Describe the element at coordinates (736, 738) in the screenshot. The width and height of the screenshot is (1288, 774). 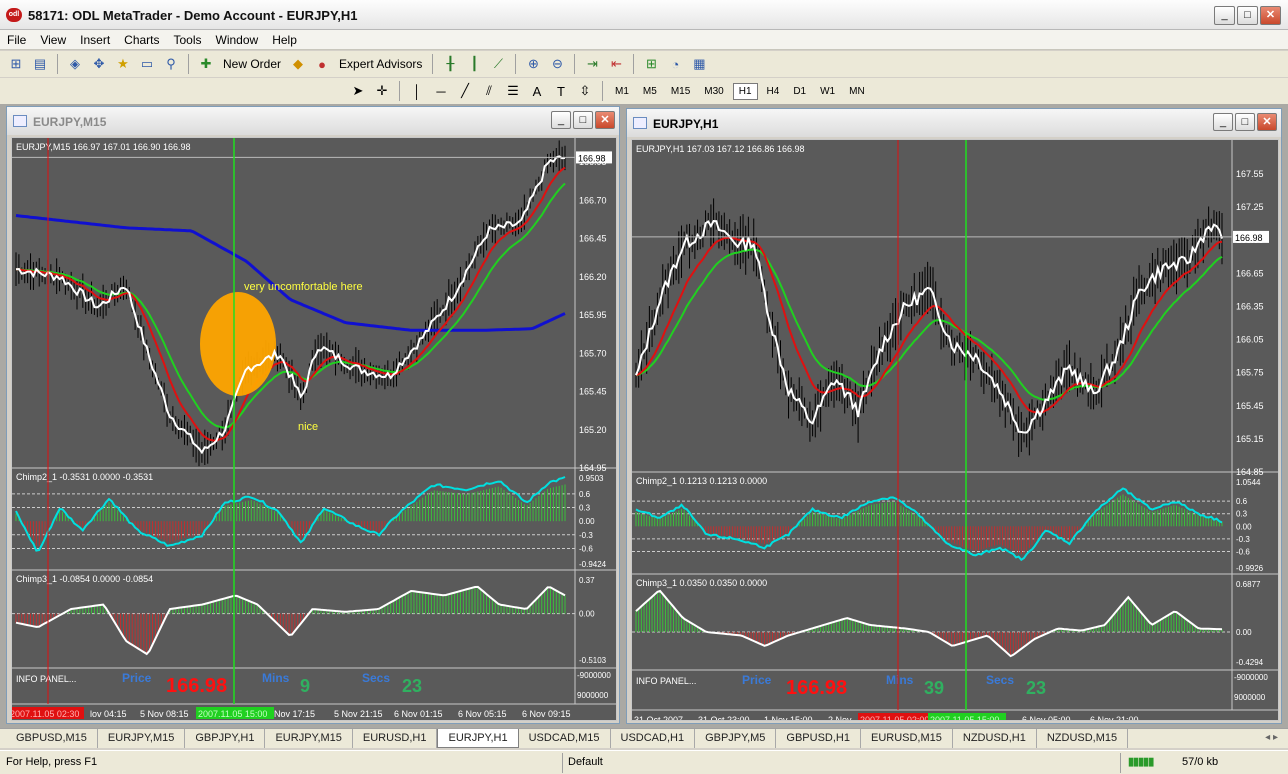
I see `chart-tab: GBPJPY,M5` at that location.